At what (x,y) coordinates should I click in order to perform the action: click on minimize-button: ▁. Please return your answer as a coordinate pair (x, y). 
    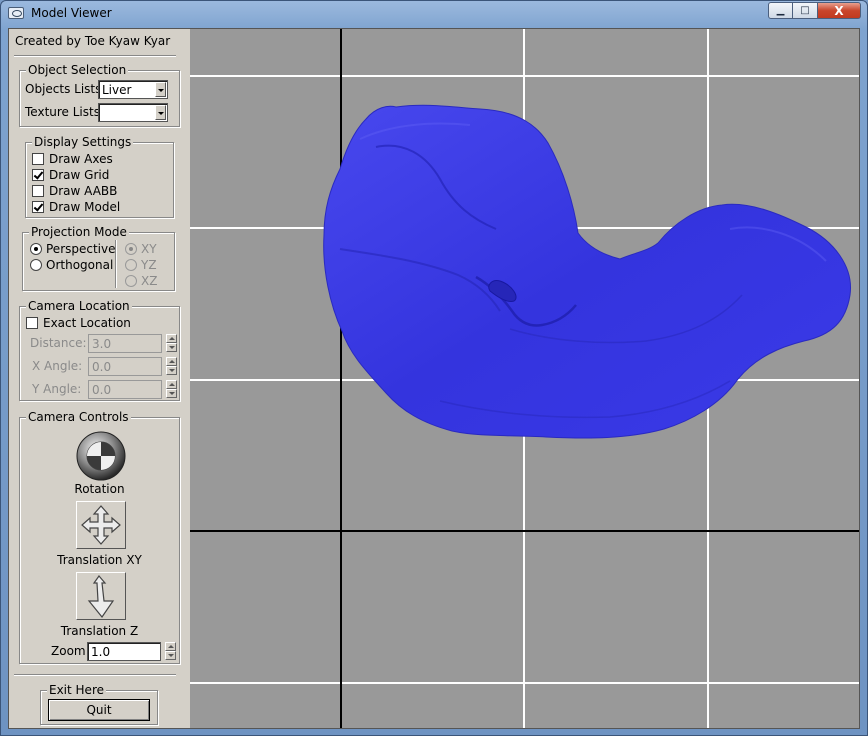
    Looking at the image, I should click on (780, 10).